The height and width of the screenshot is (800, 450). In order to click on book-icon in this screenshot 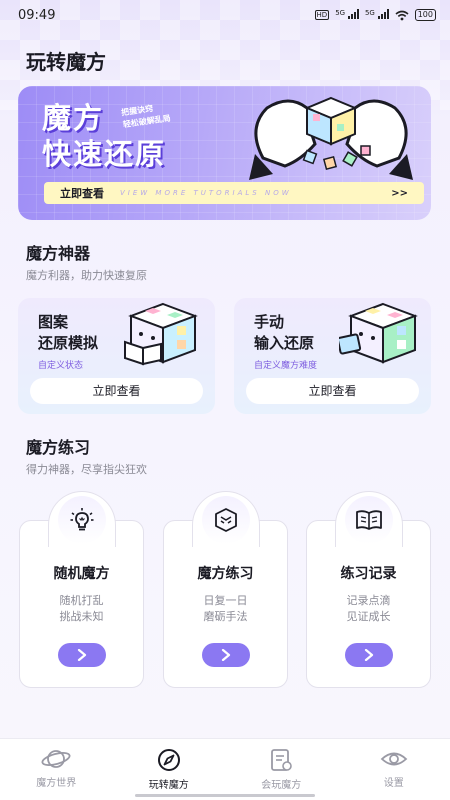, I will do `click(369, 519)`.